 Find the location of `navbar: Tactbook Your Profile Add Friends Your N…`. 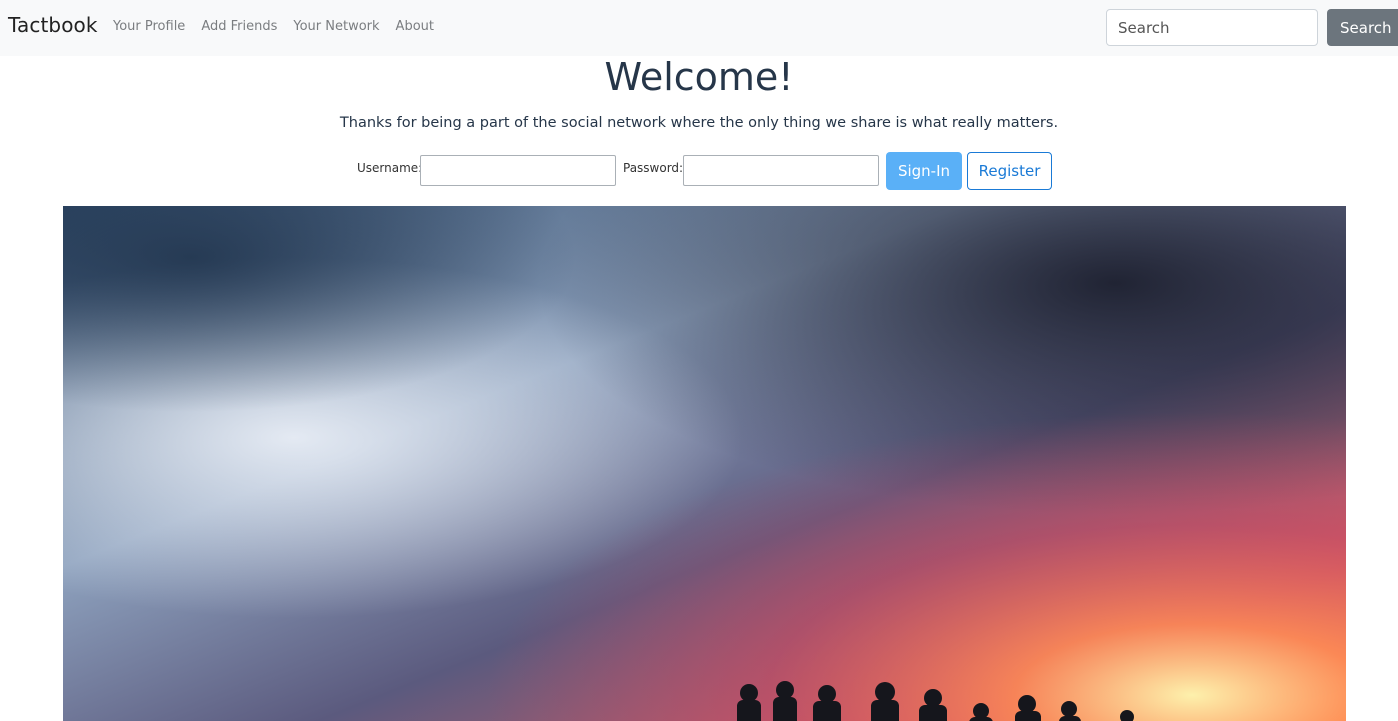

navbar: Tactbook Your Profile Add Friends Your N… is located at coordinates (699, 28).